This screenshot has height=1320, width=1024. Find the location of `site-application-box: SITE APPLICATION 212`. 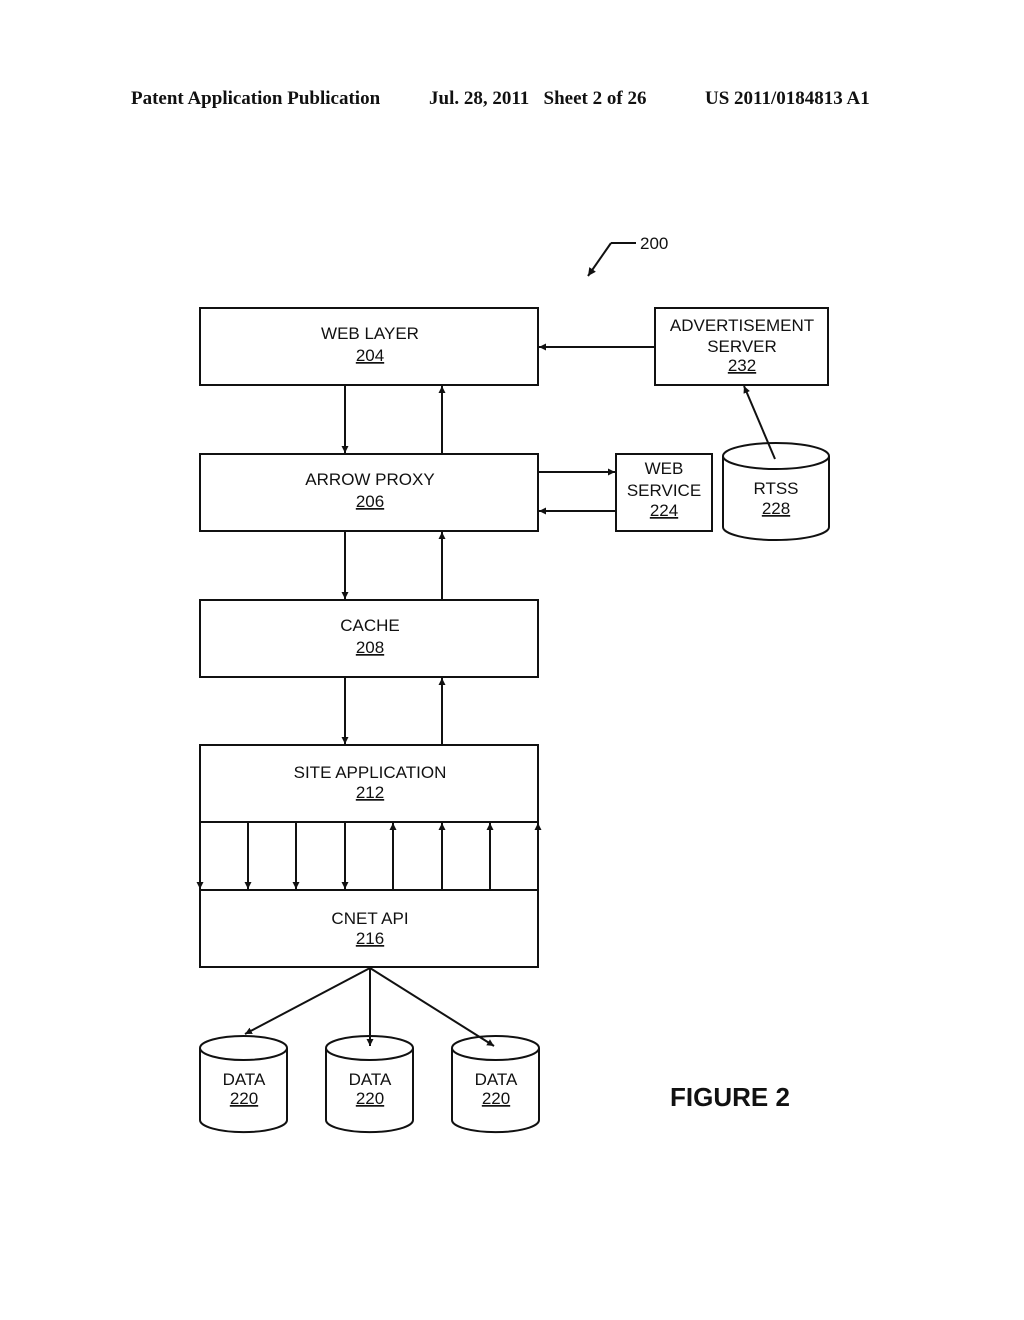

site-application-box: SITE APPLICATION 212 is located at coordinates (369, 783).